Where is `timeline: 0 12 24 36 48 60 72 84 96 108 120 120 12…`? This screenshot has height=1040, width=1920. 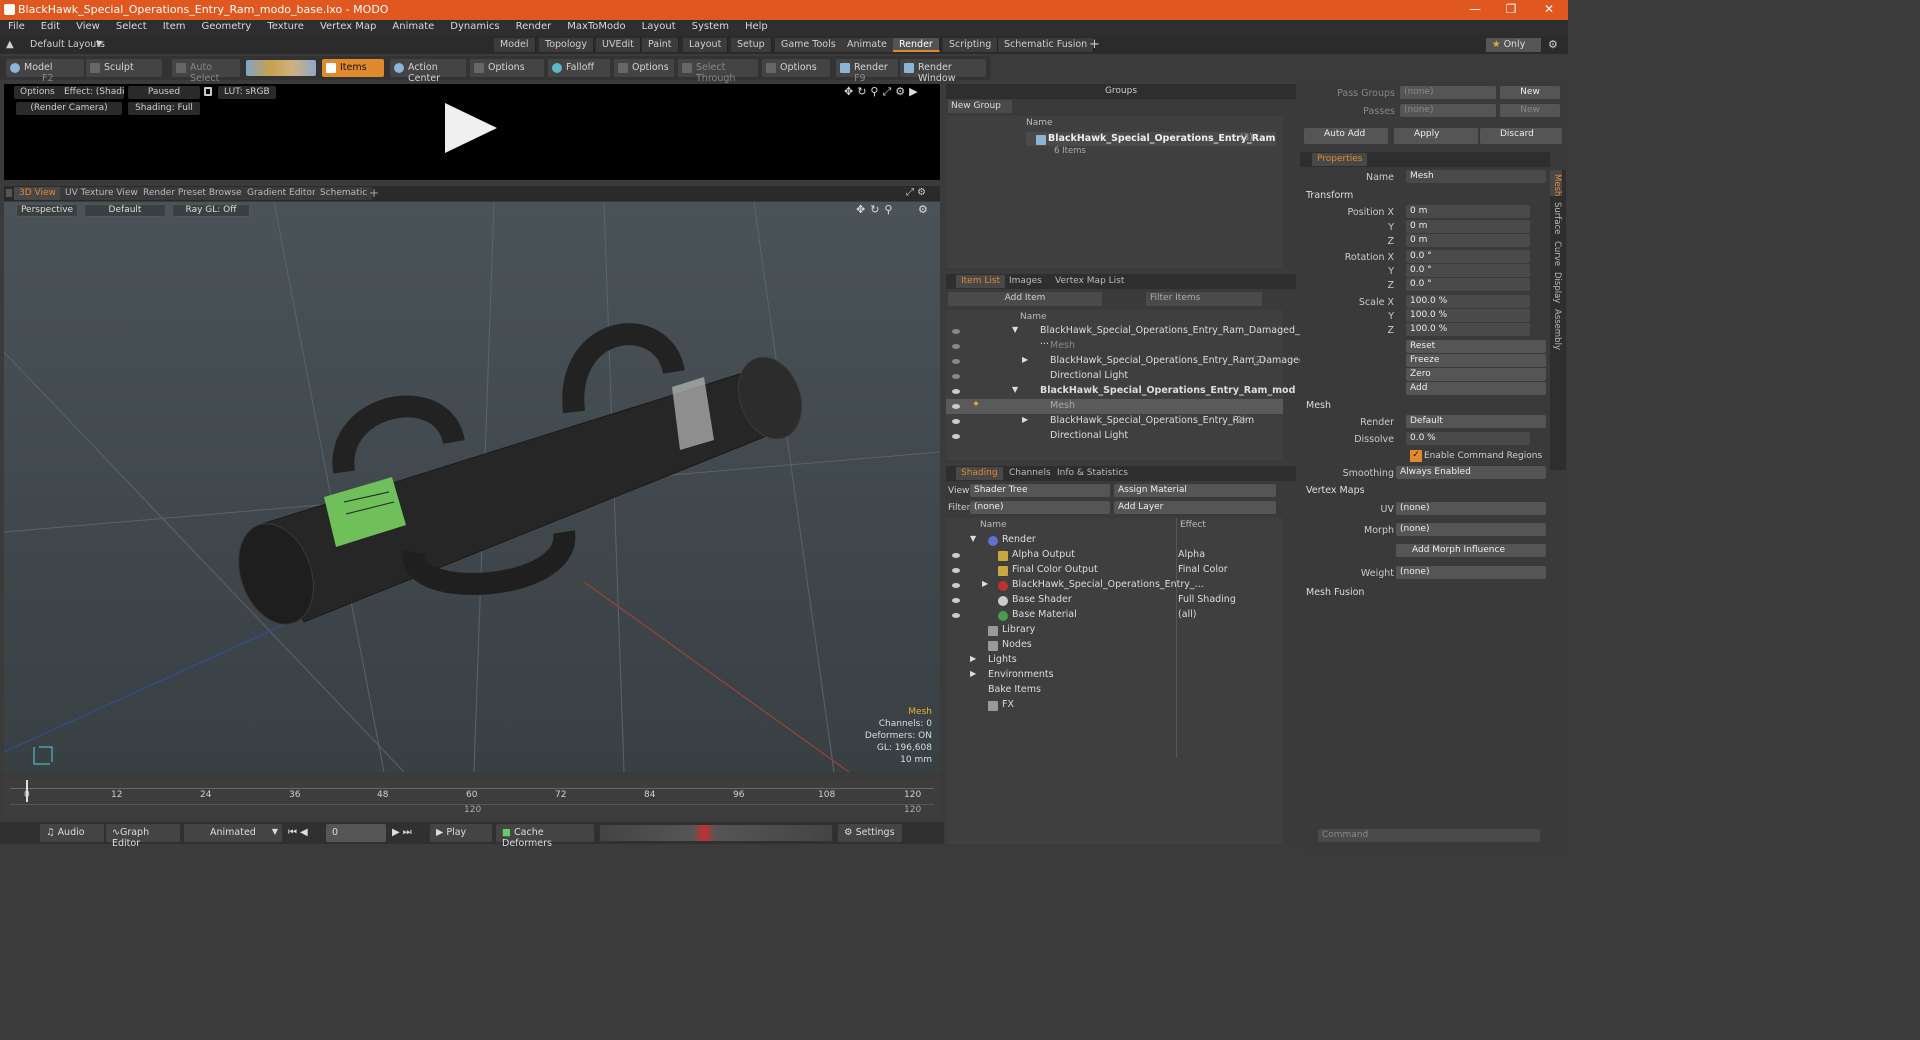 timeline: 0 12 24 36 48 60 72 84 96 108 120 120 12… is located at coordinates (472, 798).